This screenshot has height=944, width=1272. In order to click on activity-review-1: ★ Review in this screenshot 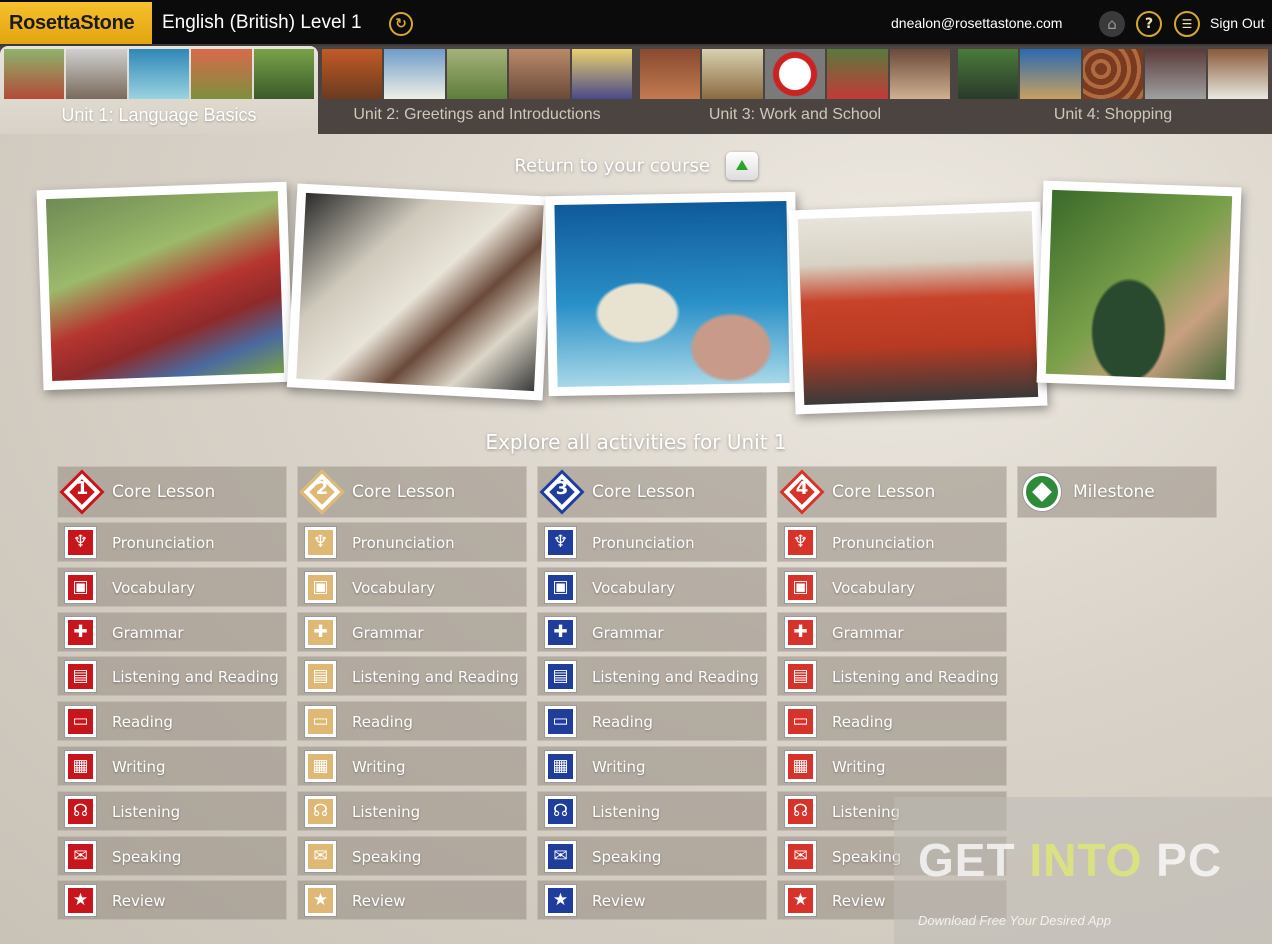, I will do `click(172, 900)`.